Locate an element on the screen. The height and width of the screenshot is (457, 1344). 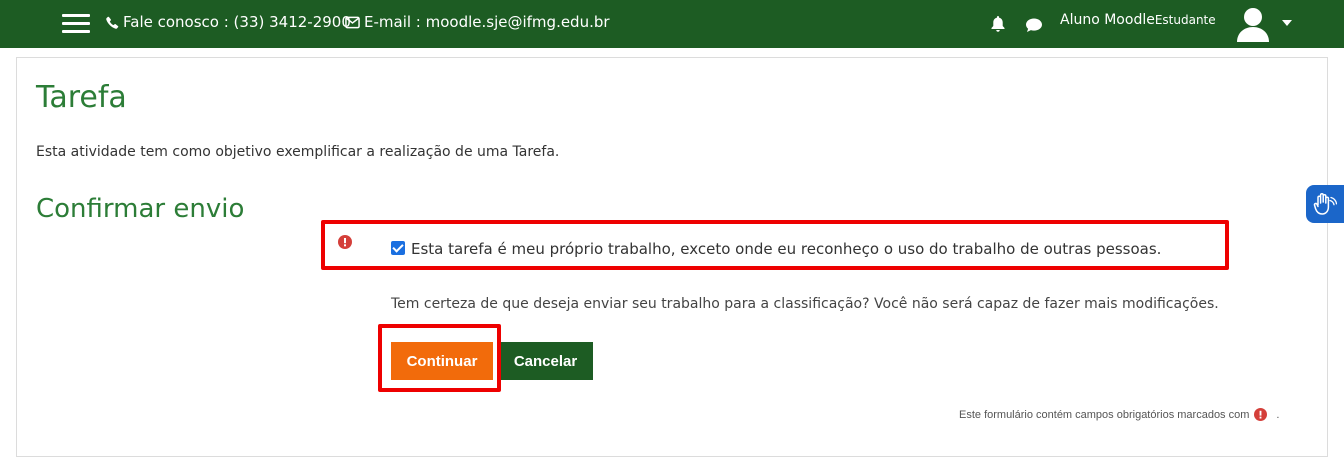
section-title: Confirmar envio is located at coordinates (140, 209).